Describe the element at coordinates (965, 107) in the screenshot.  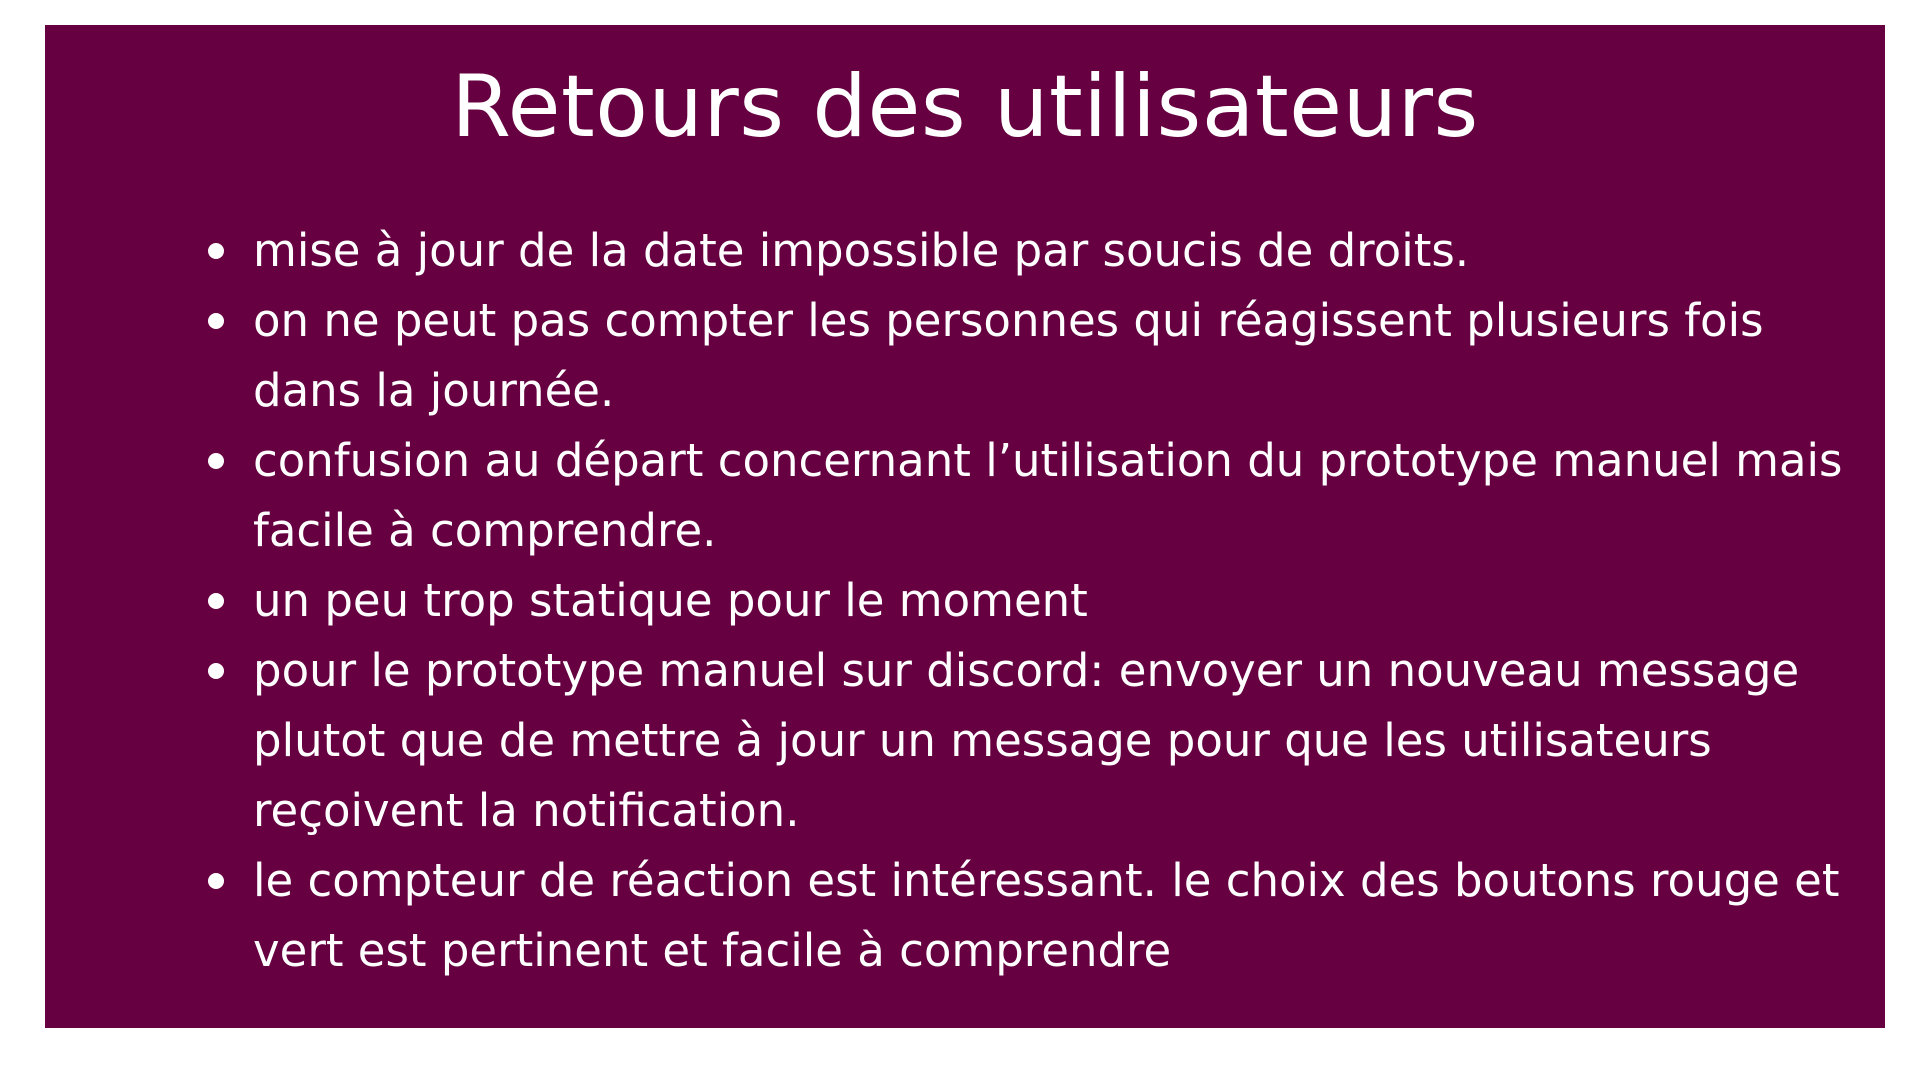
I see `slide-title: Retours des utilisateurs` at that location.